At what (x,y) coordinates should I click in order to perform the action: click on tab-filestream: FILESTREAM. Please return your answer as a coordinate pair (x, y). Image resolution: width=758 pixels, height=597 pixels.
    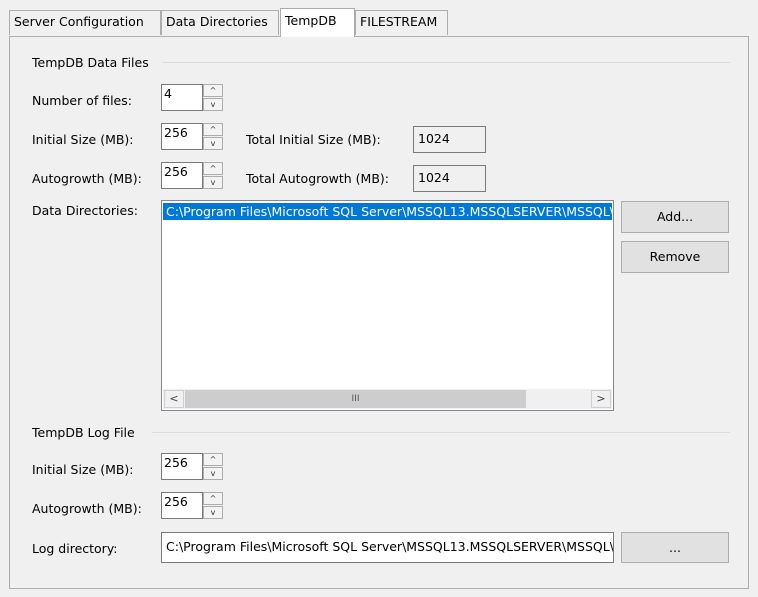
    Looking at the image, I should click on (401, 22).